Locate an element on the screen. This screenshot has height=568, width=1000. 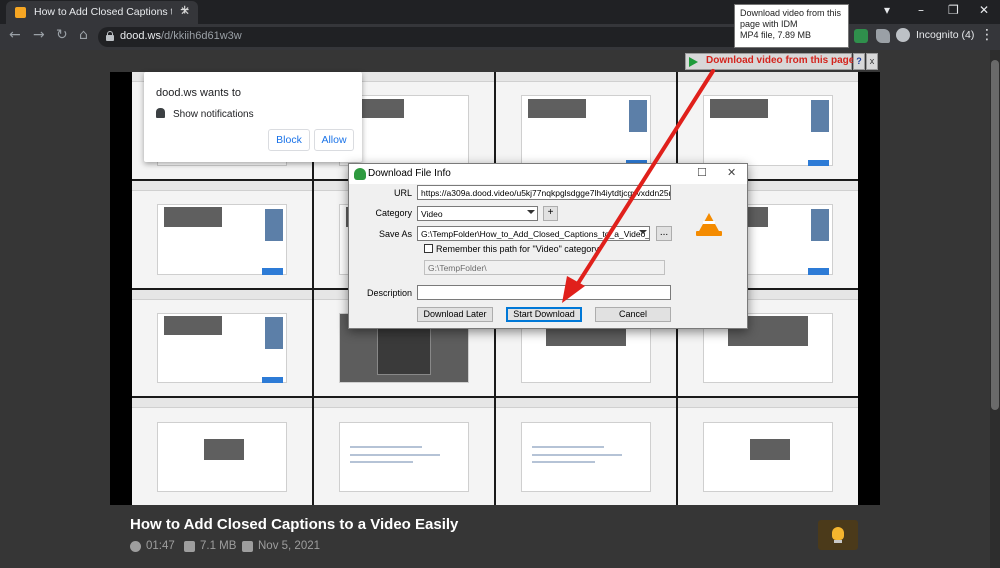
vlc-base is located at coordinates (709, 233).